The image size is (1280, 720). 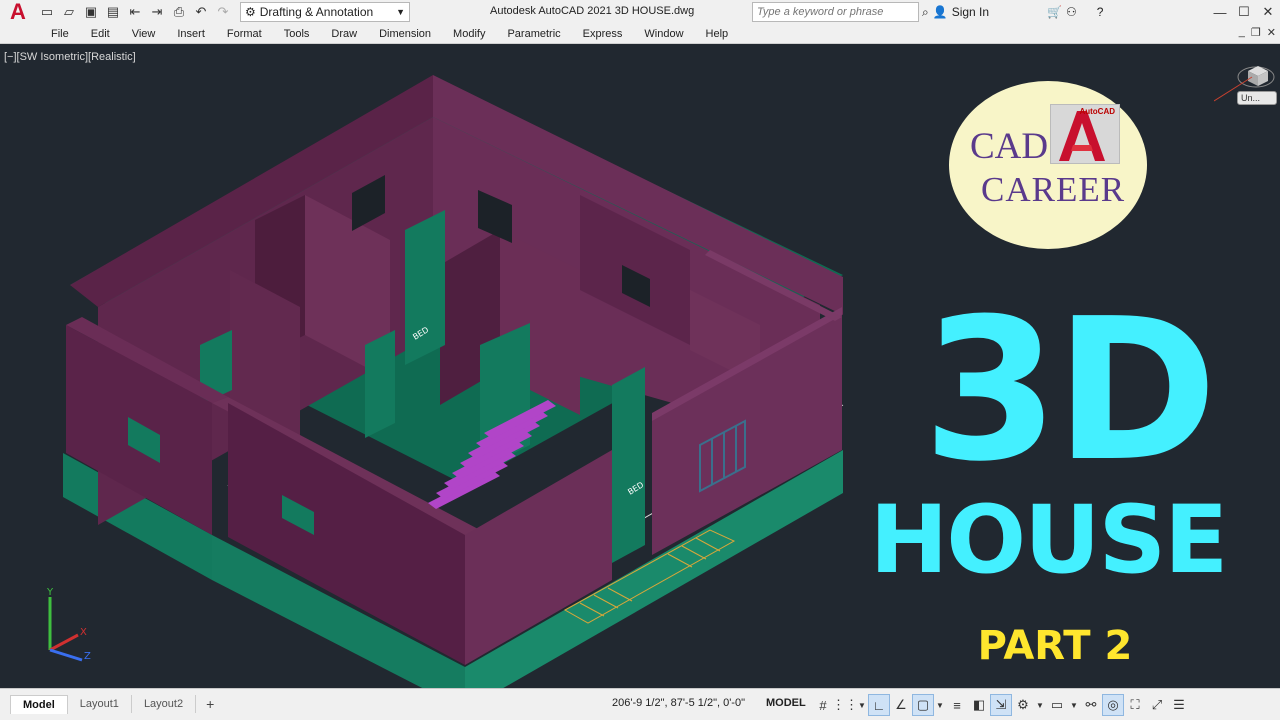 What do you see at coordinates (100, 34) in the screenshot?
I see `menu-edit: Edit` at bounding box center [100, 34].